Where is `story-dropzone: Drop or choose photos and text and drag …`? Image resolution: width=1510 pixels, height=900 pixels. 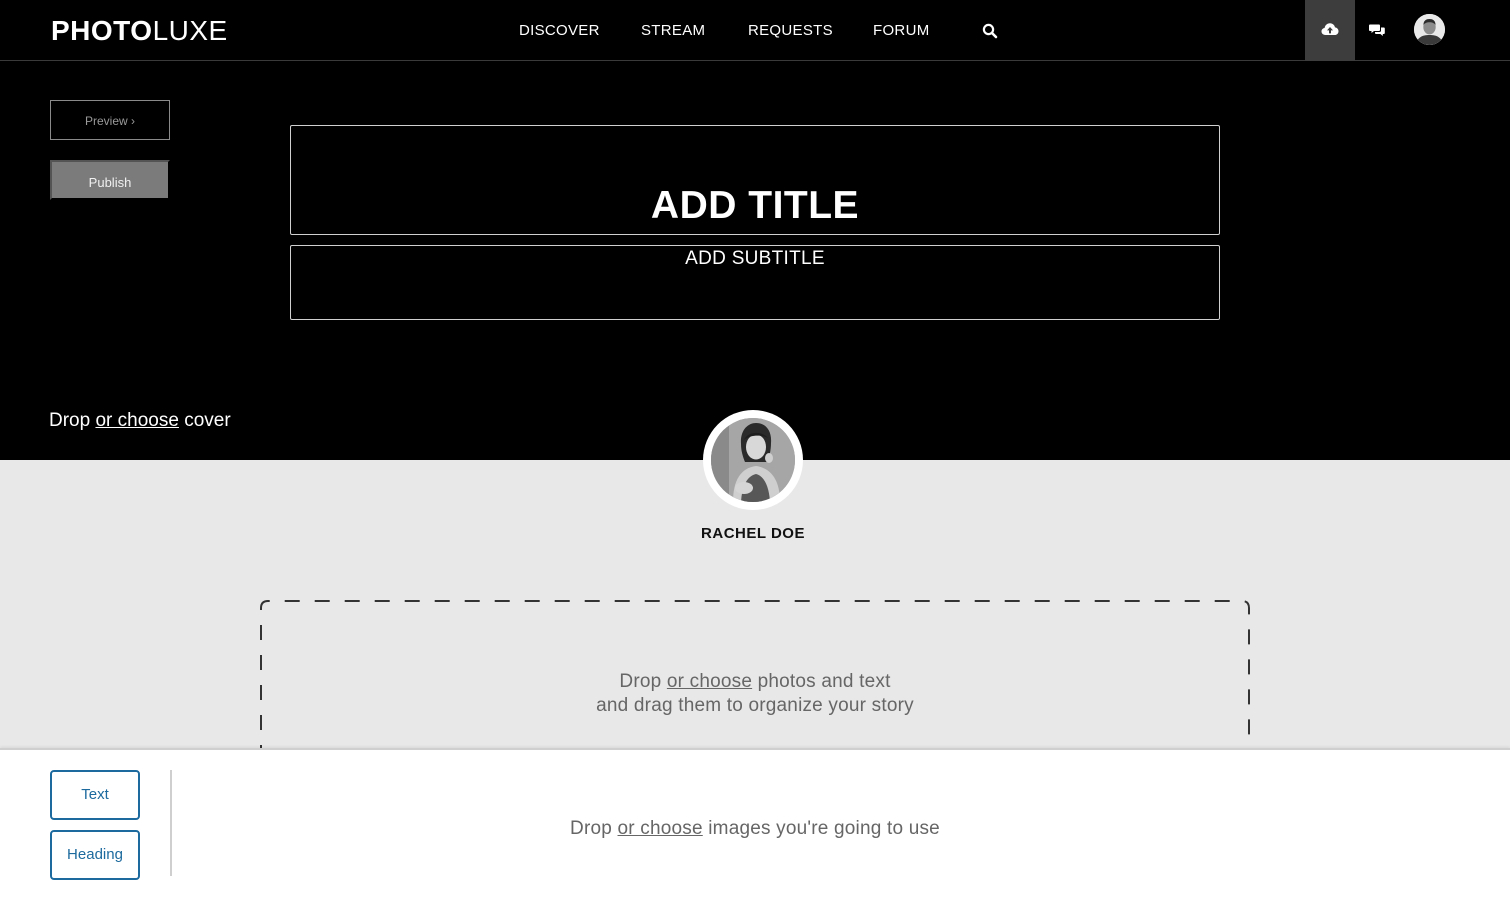 story-dropzone: Drop or choose photos and text and drag … is located at coordinates (755, 680).